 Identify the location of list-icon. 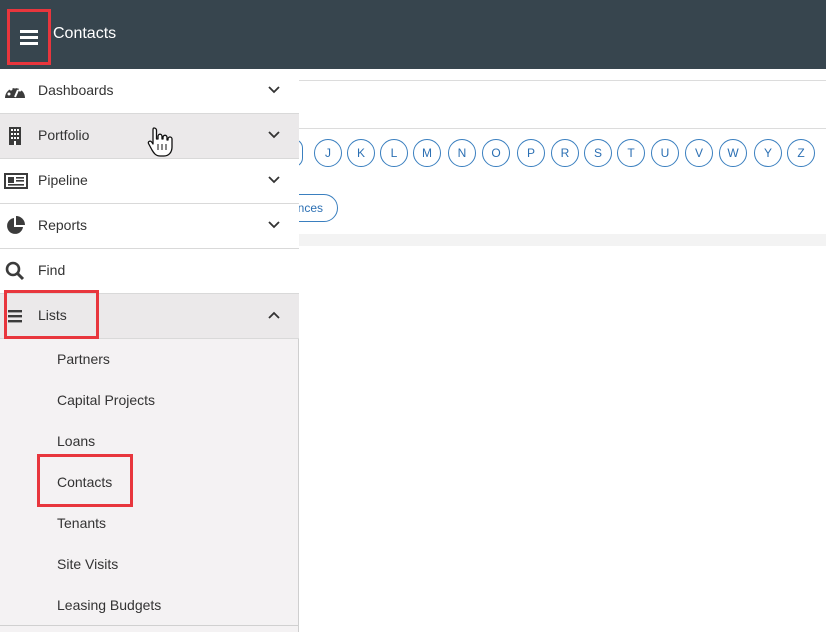
(15, 316).